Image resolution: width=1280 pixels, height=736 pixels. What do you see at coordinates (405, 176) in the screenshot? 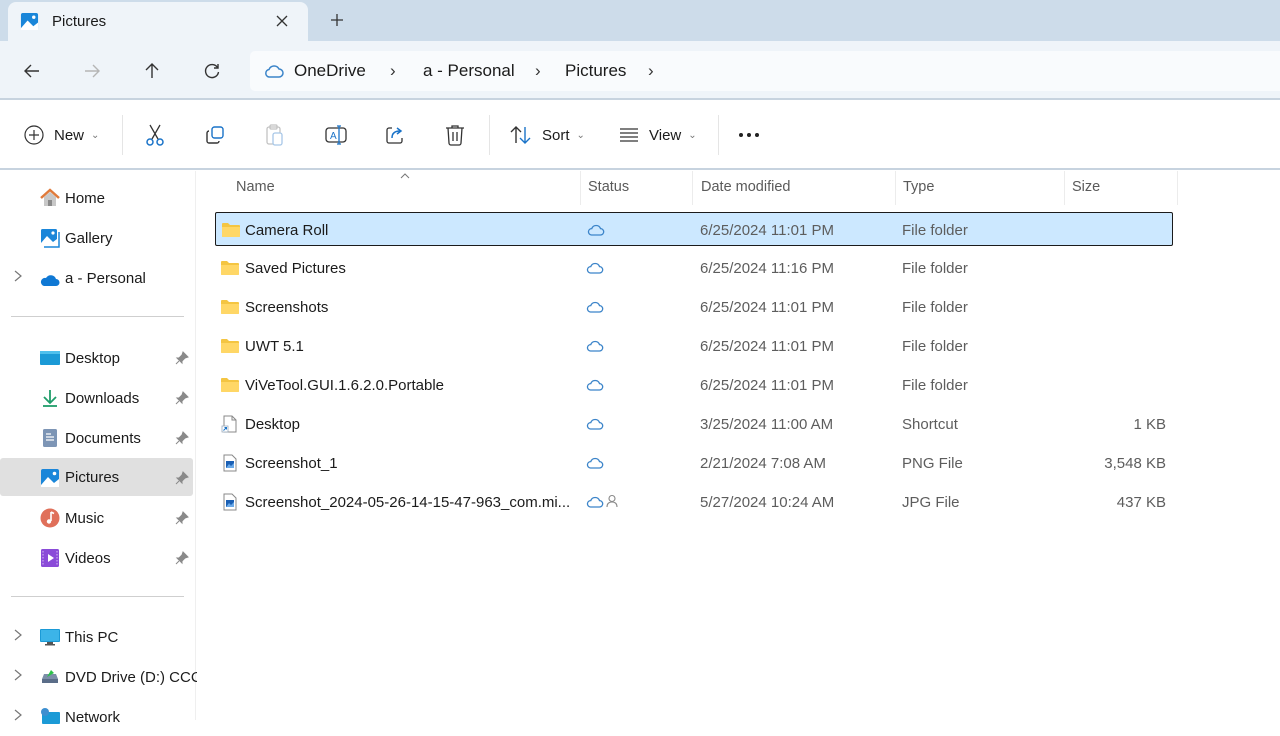
I see `sort-ascending-icon` at bounding box center [405, 176].